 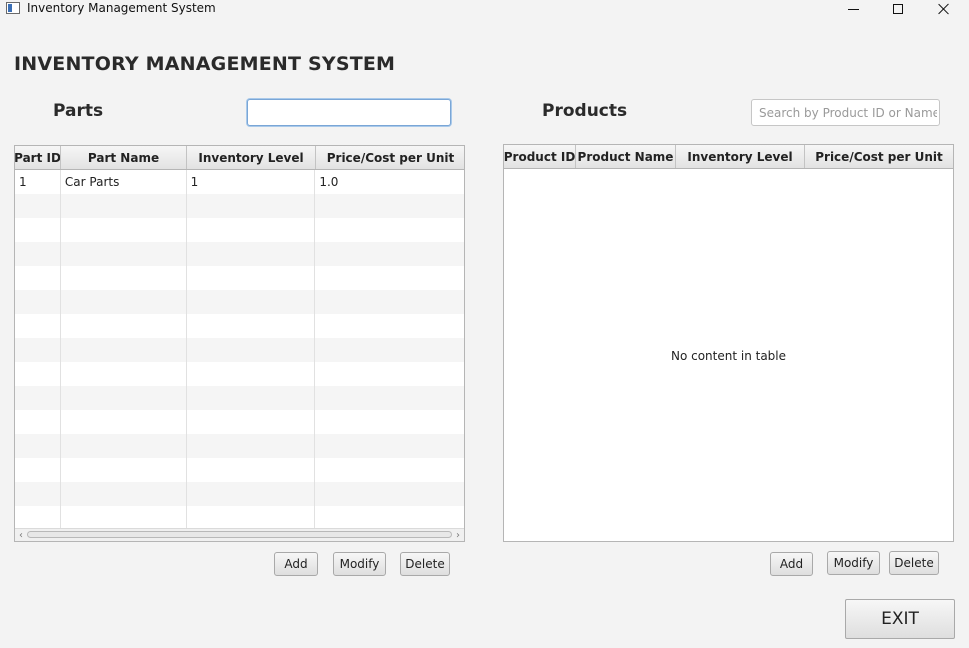 I want to click on cell-price: 1.0, so click(x=329, y=182).